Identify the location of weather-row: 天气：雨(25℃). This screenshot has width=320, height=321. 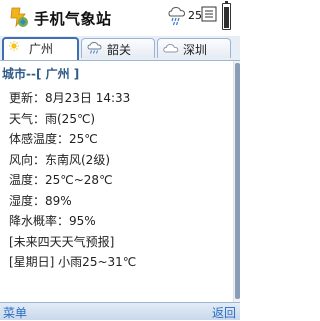
(52, 118).